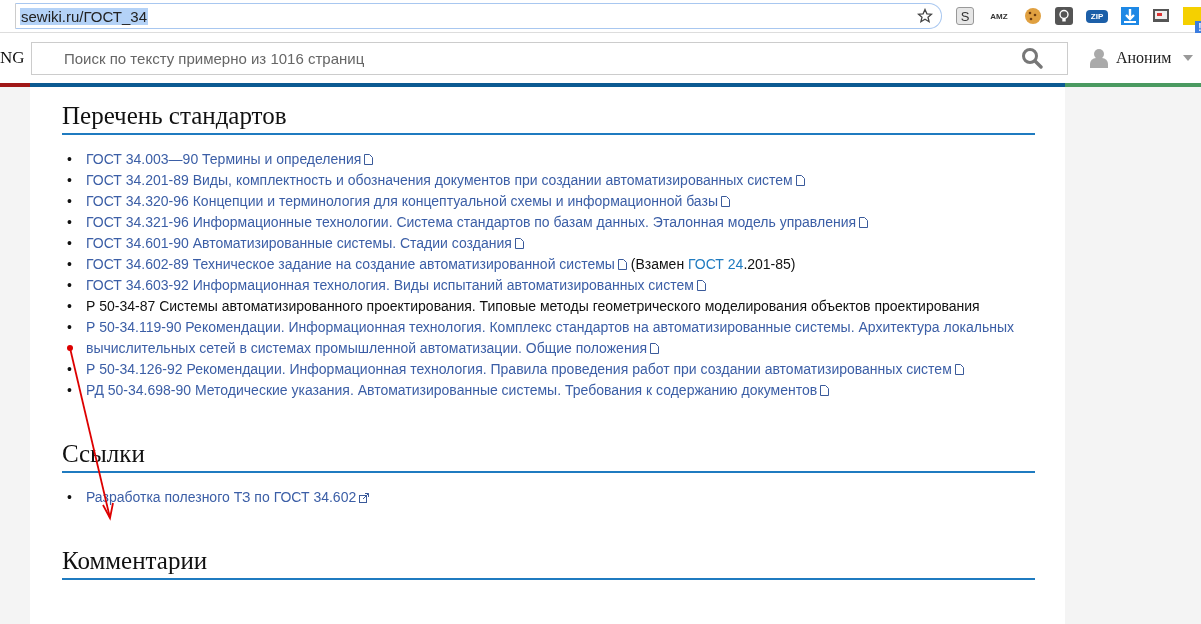 The height and width of the screenshot is (624, 1201). What do you see at coordinates (1192, 16) in the screenshot?
I see `note-icon` at bounding box center [1192, 16].